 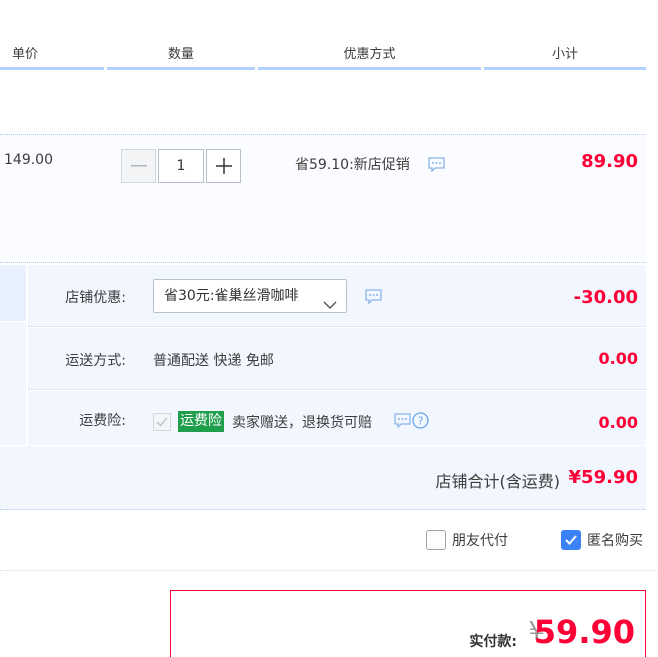 I want to click on plus-icon, so click(x=223, y=166).